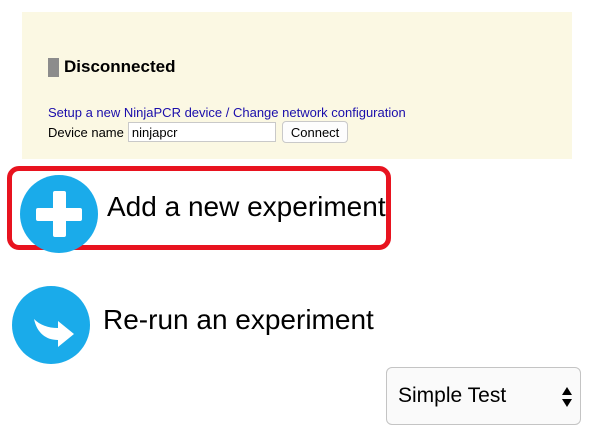 The height and width of the screenshot is (439, 600). Describe the element at coordinates (567, 397) in the screenshot. I see `select-arrows-icon` at that location.